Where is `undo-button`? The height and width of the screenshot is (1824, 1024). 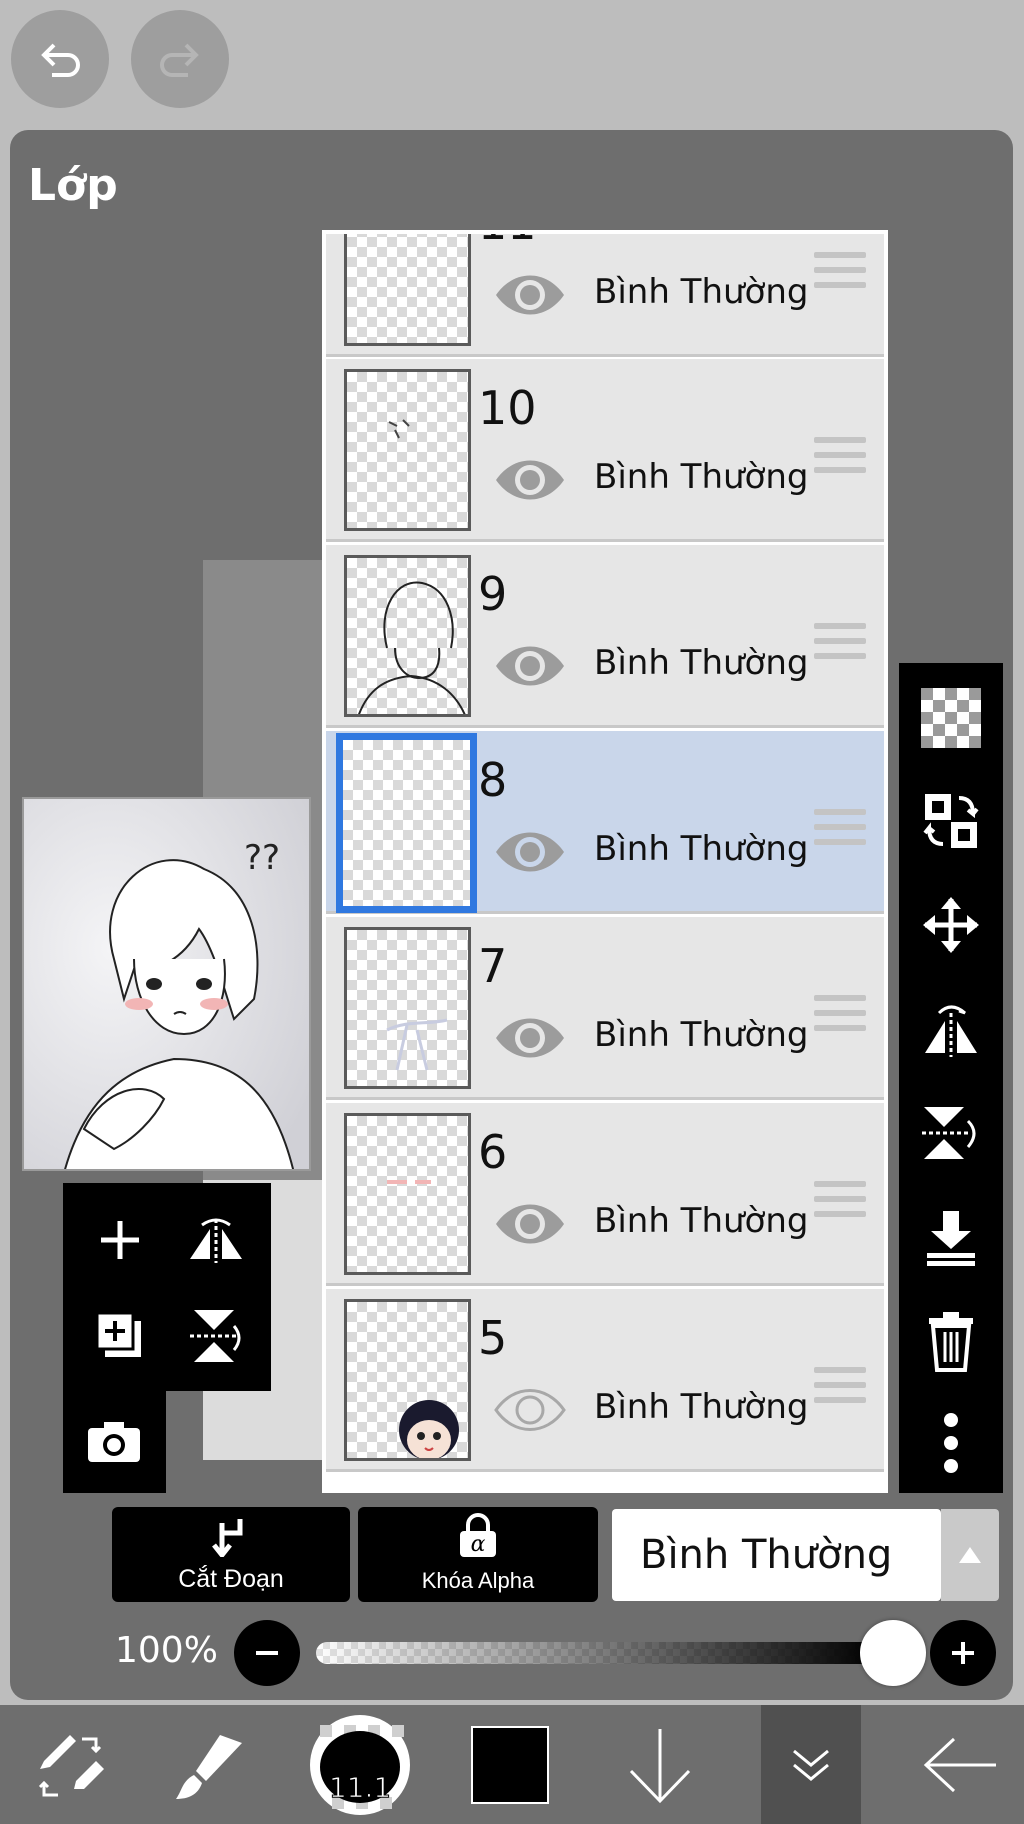
undo-button is located at coordinates (60, 59).